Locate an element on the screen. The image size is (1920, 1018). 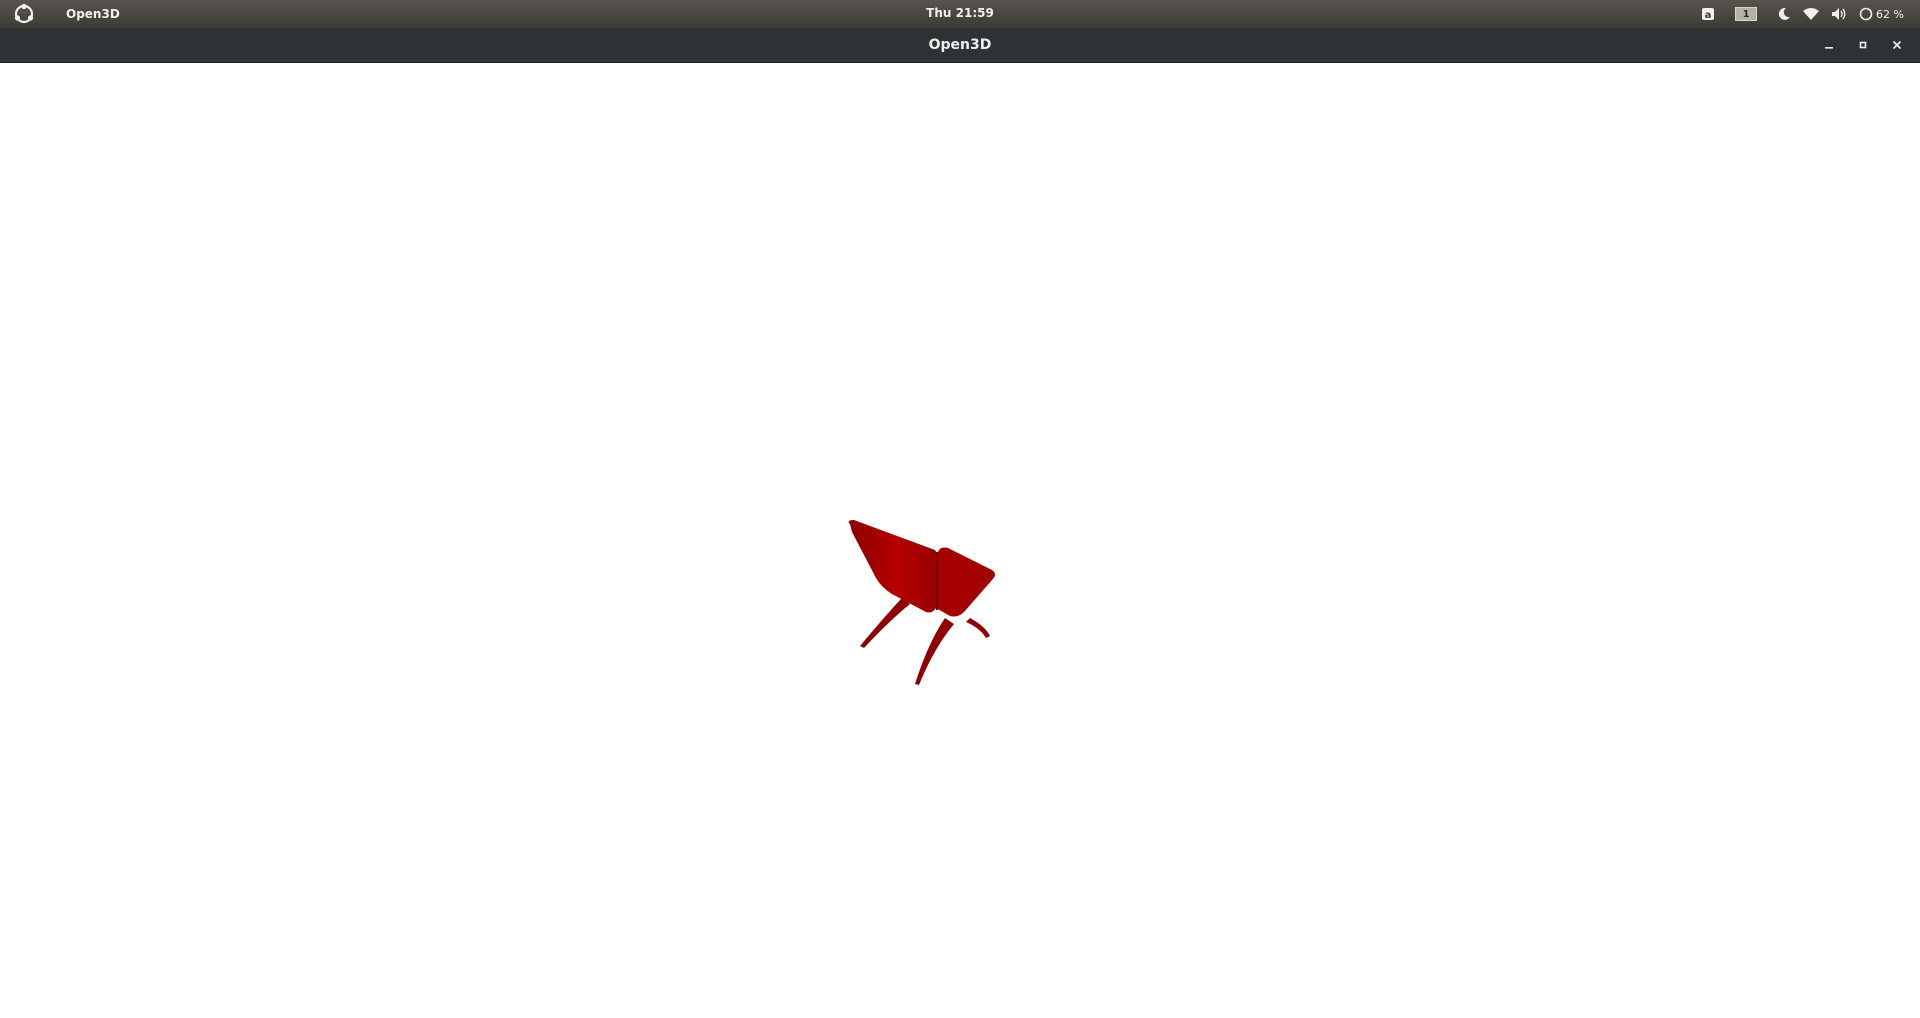
minimize-icon is located at coordinates (1829, 48).